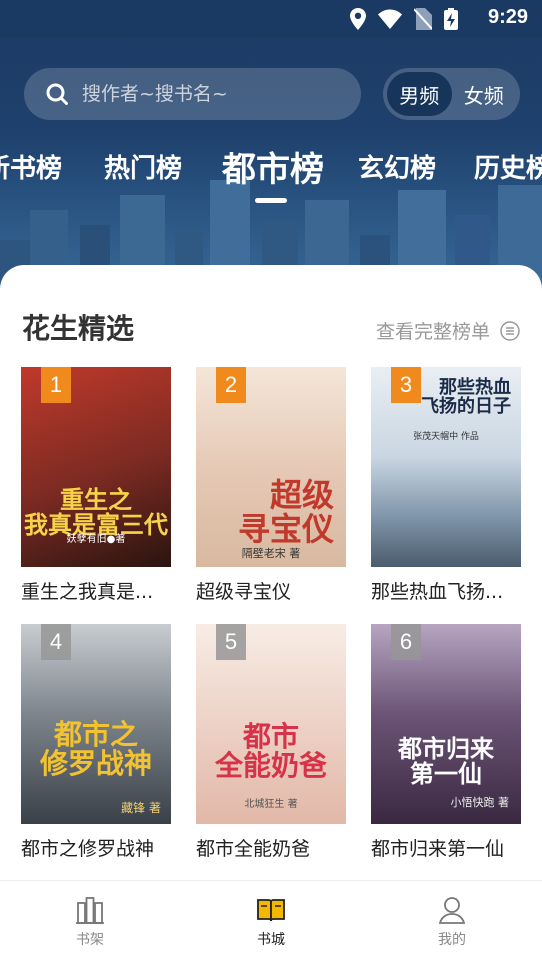 This screenshot has height=965, width=542. Describe the element at coordinates (271, 200) in the screenshot. I see `active-tab-indicator` at that location.